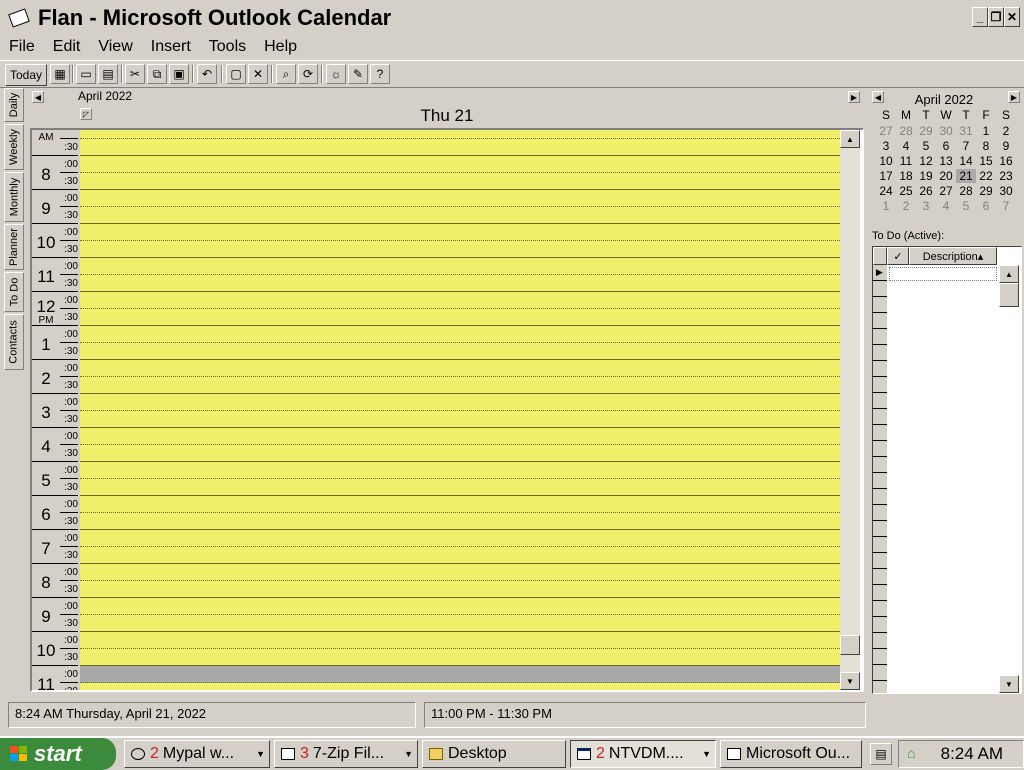 This screenshot has width=1024, height=770. Describe the element at coordinates (886, 161) in the screenshot. I see `mini-calendar-day: 10` at that location.